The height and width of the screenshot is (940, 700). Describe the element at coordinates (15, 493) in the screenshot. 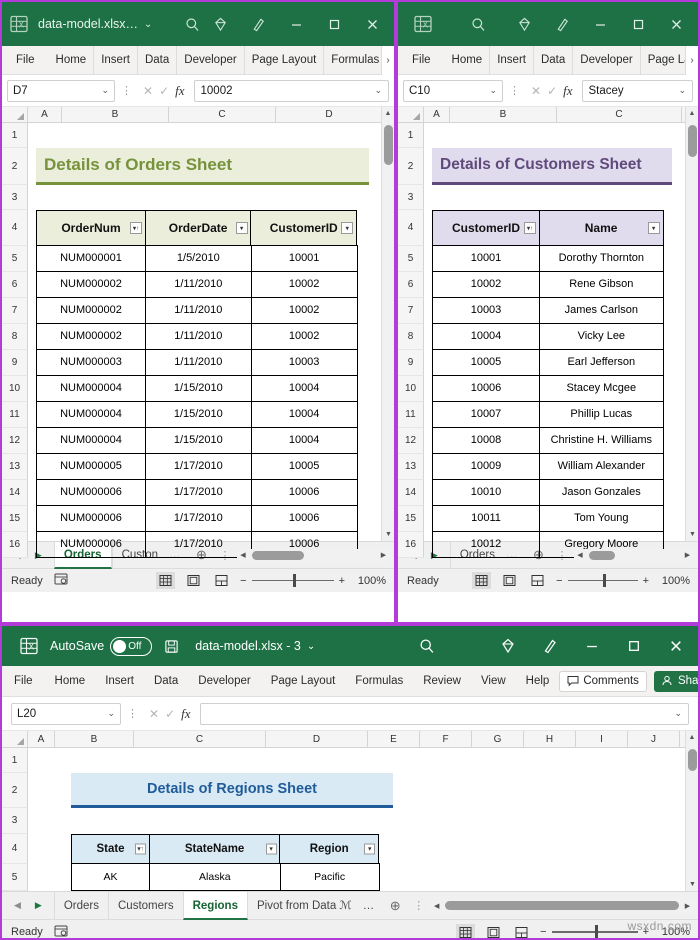

I see `row-header: 14` at that location.